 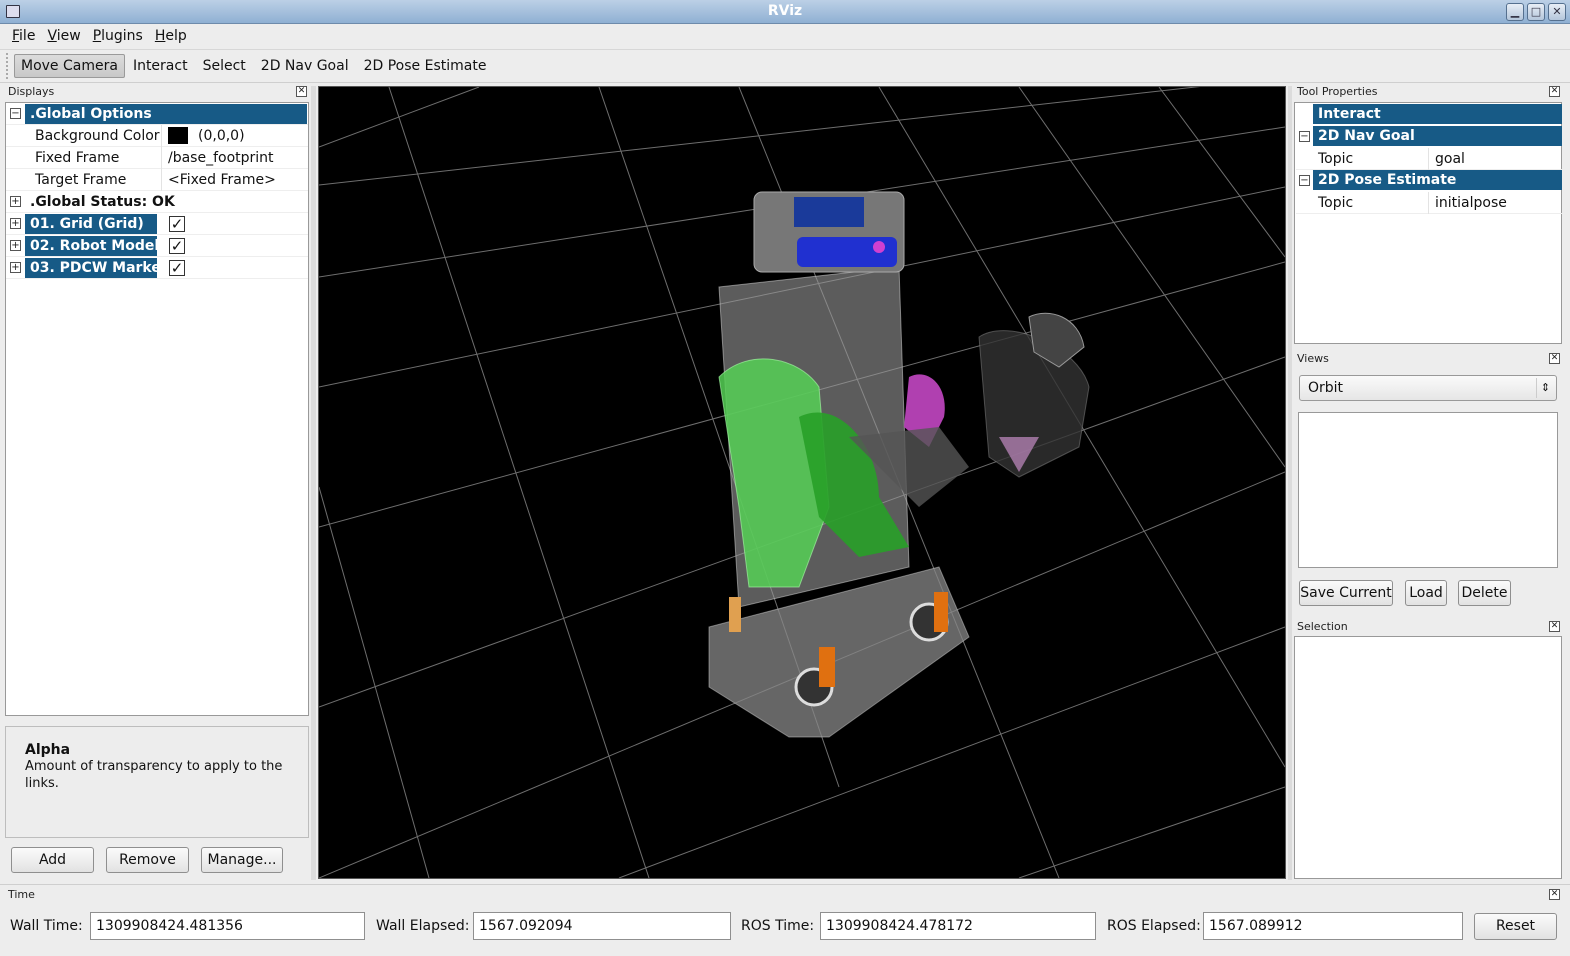 What do you see at coordinates (219, 180) in the screenshot?
I see `target-frame-value: <Fixed Frame>` at bounding box center [219, 180].